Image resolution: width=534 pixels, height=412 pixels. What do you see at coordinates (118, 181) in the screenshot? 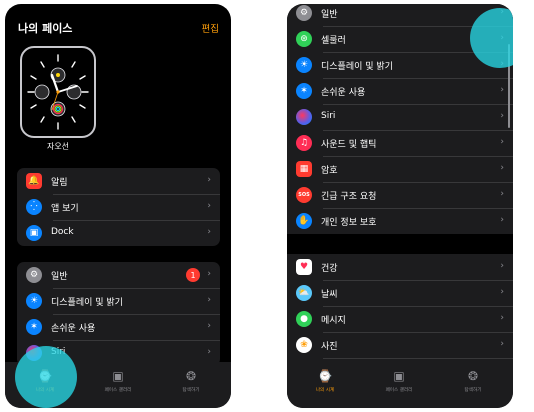
I see `settings-row-notifications: 🔔 알림 ›` at bounding box center [118, 181].